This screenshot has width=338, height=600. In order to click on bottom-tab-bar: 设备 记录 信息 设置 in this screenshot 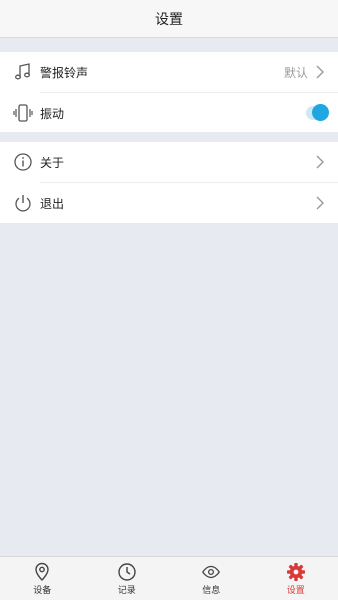, I will do `click(169, 578)`.